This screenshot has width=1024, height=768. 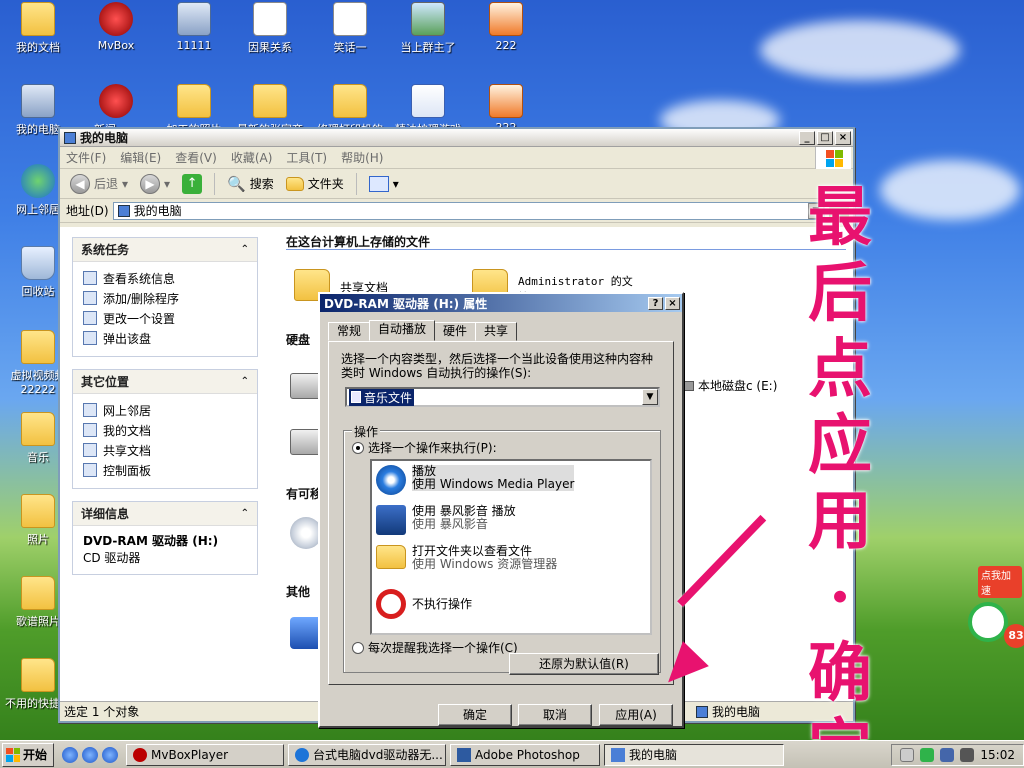 What do you see at coordinates (997, 755) in the screenshot?
I see `clock: 15:02` at bounding box center [997, 755].